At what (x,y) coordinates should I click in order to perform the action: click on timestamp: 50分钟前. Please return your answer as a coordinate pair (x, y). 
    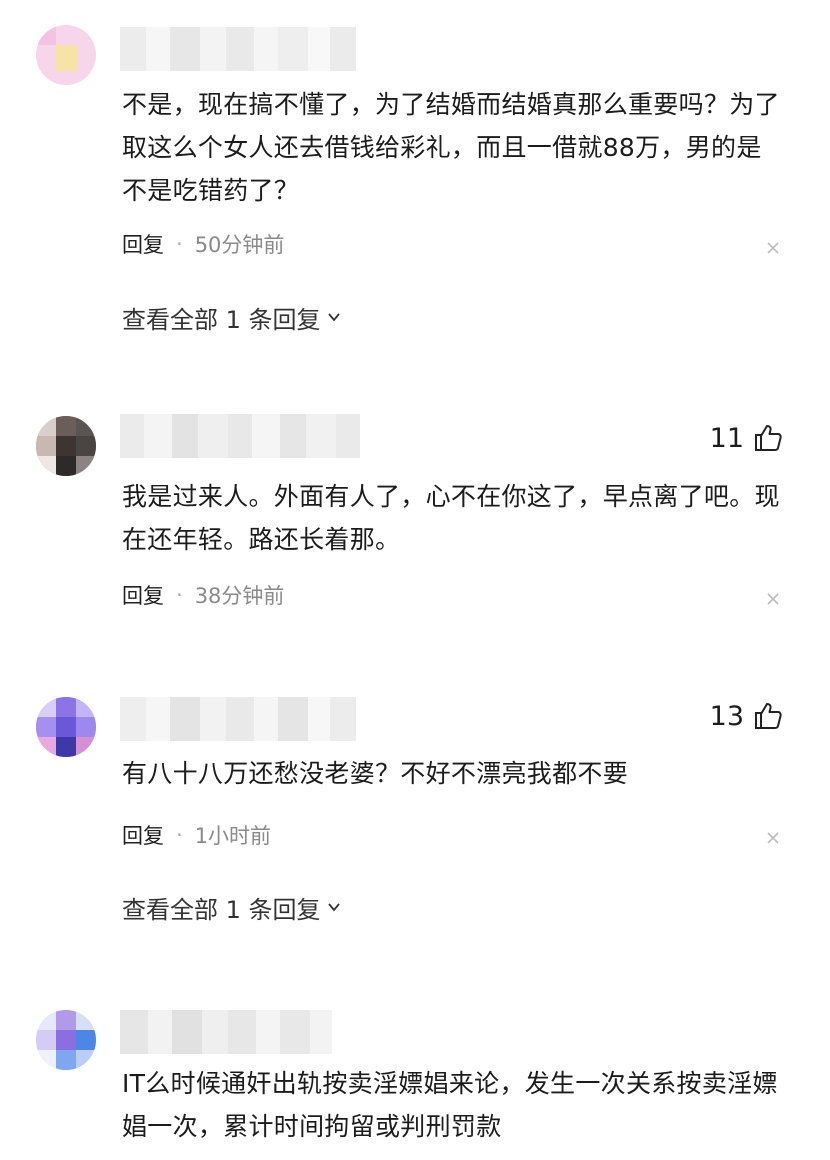
    Looking at the image, I should click on (239, 245).